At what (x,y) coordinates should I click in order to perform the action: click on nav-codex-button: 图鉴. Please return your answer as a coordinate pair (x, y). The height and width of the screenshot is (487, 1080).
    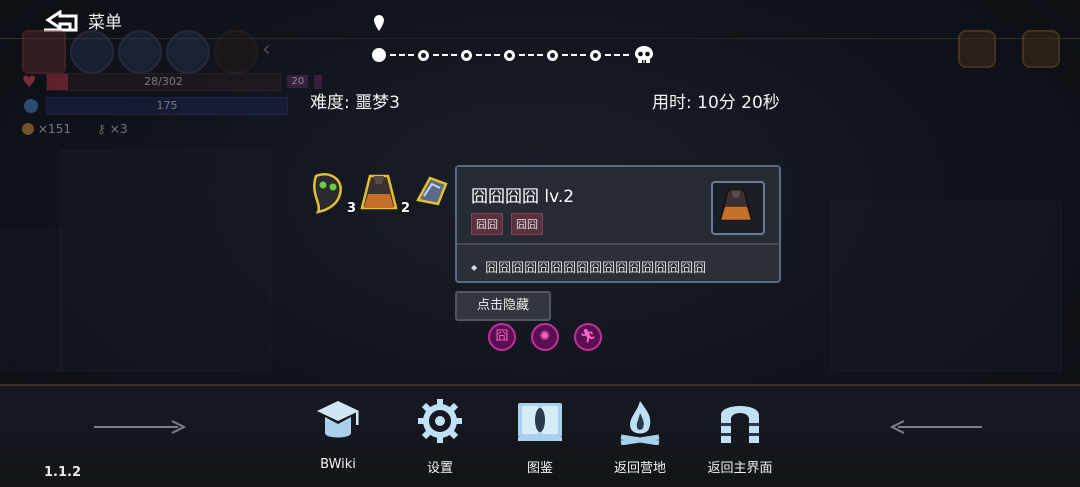
    Looking at the image, I should click on (540, 436).